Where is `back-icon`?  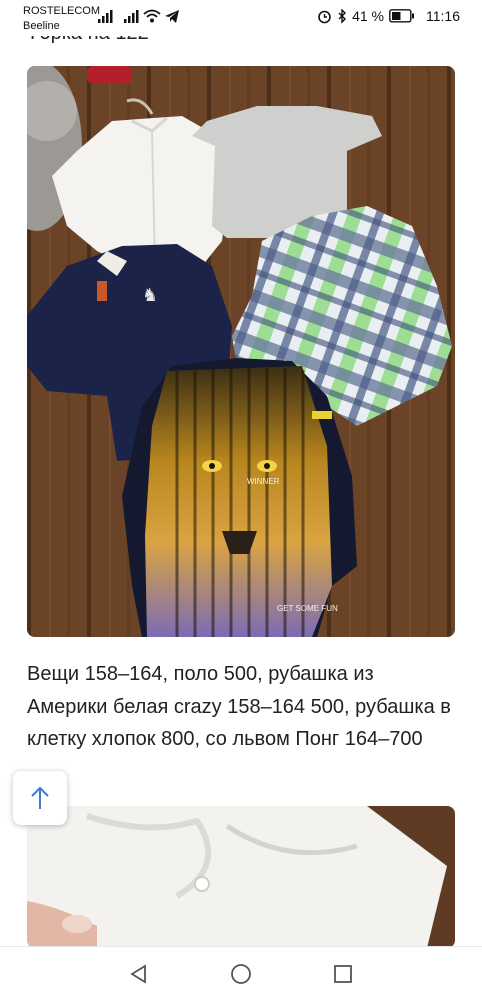
back-icon is located at coordinates (138, 974).